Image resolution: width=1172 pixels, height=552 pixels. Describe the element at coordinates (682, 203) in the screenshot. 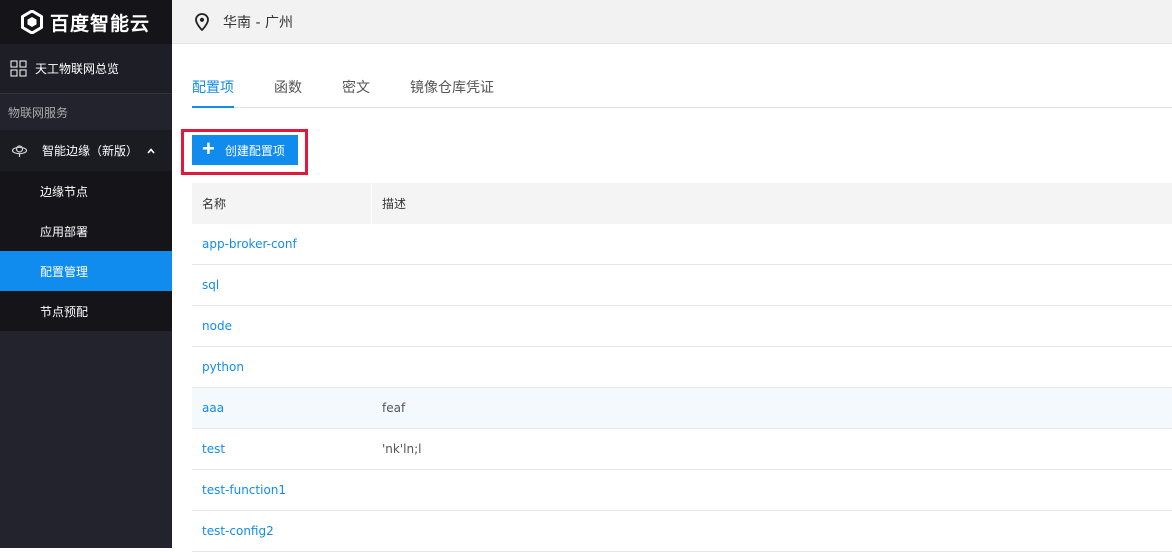

I see `table-header: 名称 描述` at that location.